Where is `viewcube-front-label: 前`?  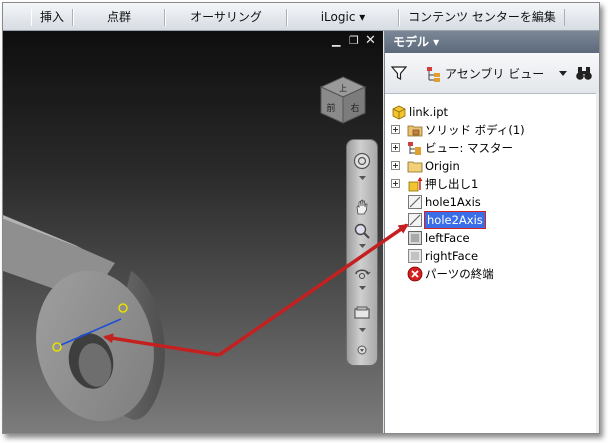
viewcube-front-label: 前 is located at coordinates (330, 108).